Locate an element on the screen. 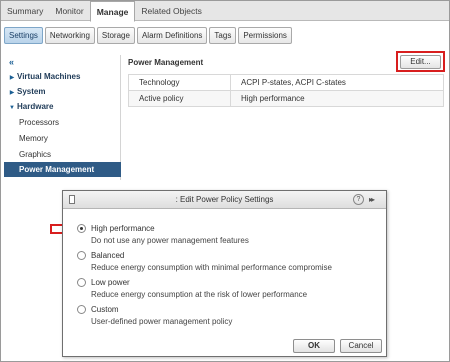  tab-manage: Manage is located at coordinates (112, 11).